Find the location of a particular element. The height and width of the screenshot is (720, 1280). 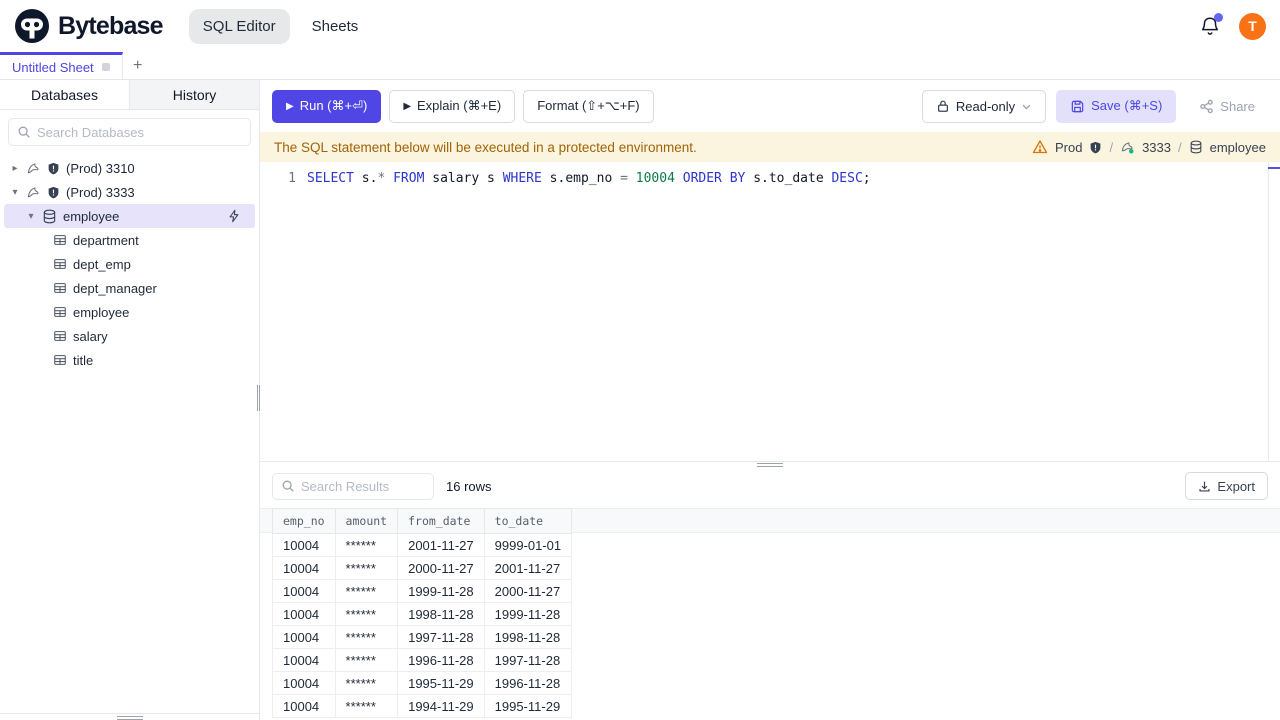

column-header: to_date is located at coordinates (528, 521).